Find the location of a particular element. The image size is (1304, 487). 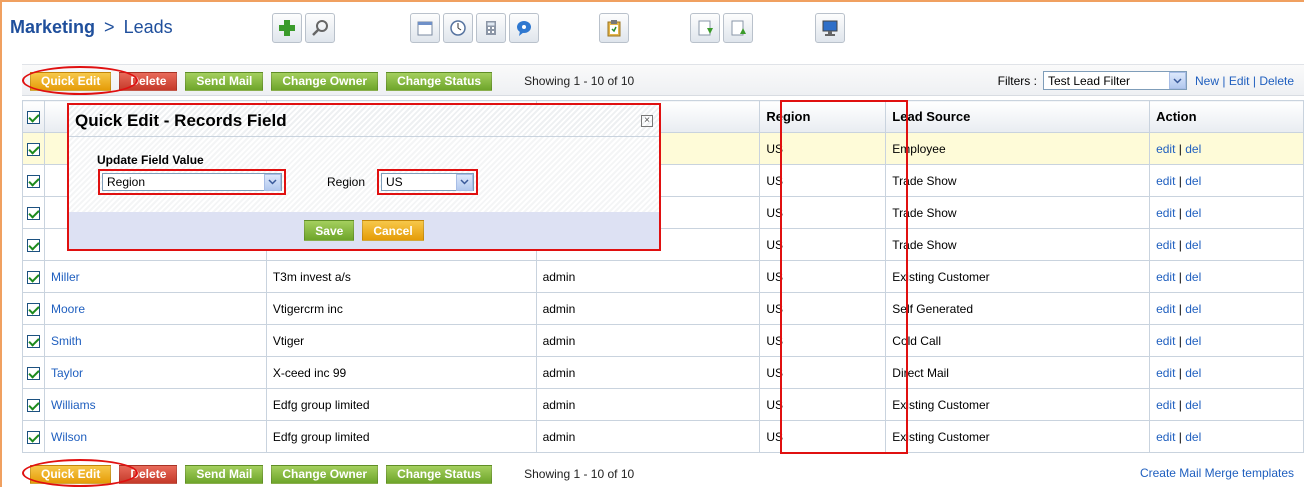

field-select: Region is located at coordinates (192, 182).